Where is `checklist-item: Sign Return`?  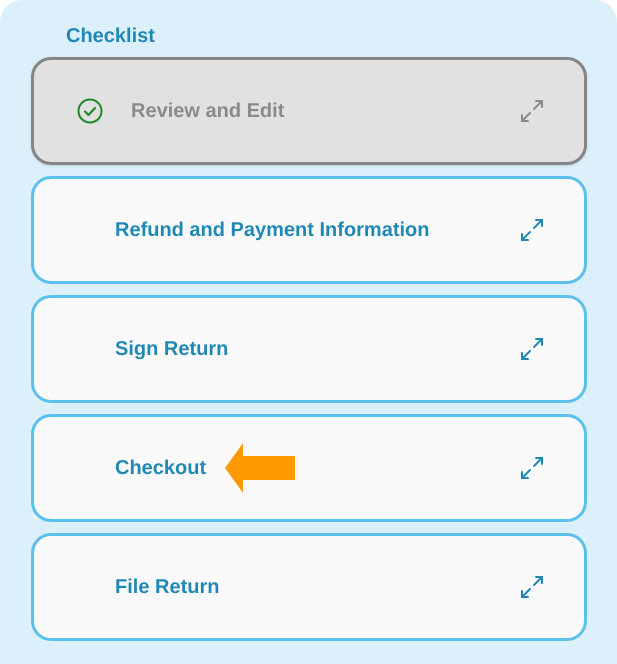
checklist-item: Sign Return is located at coordinates (309, 349).